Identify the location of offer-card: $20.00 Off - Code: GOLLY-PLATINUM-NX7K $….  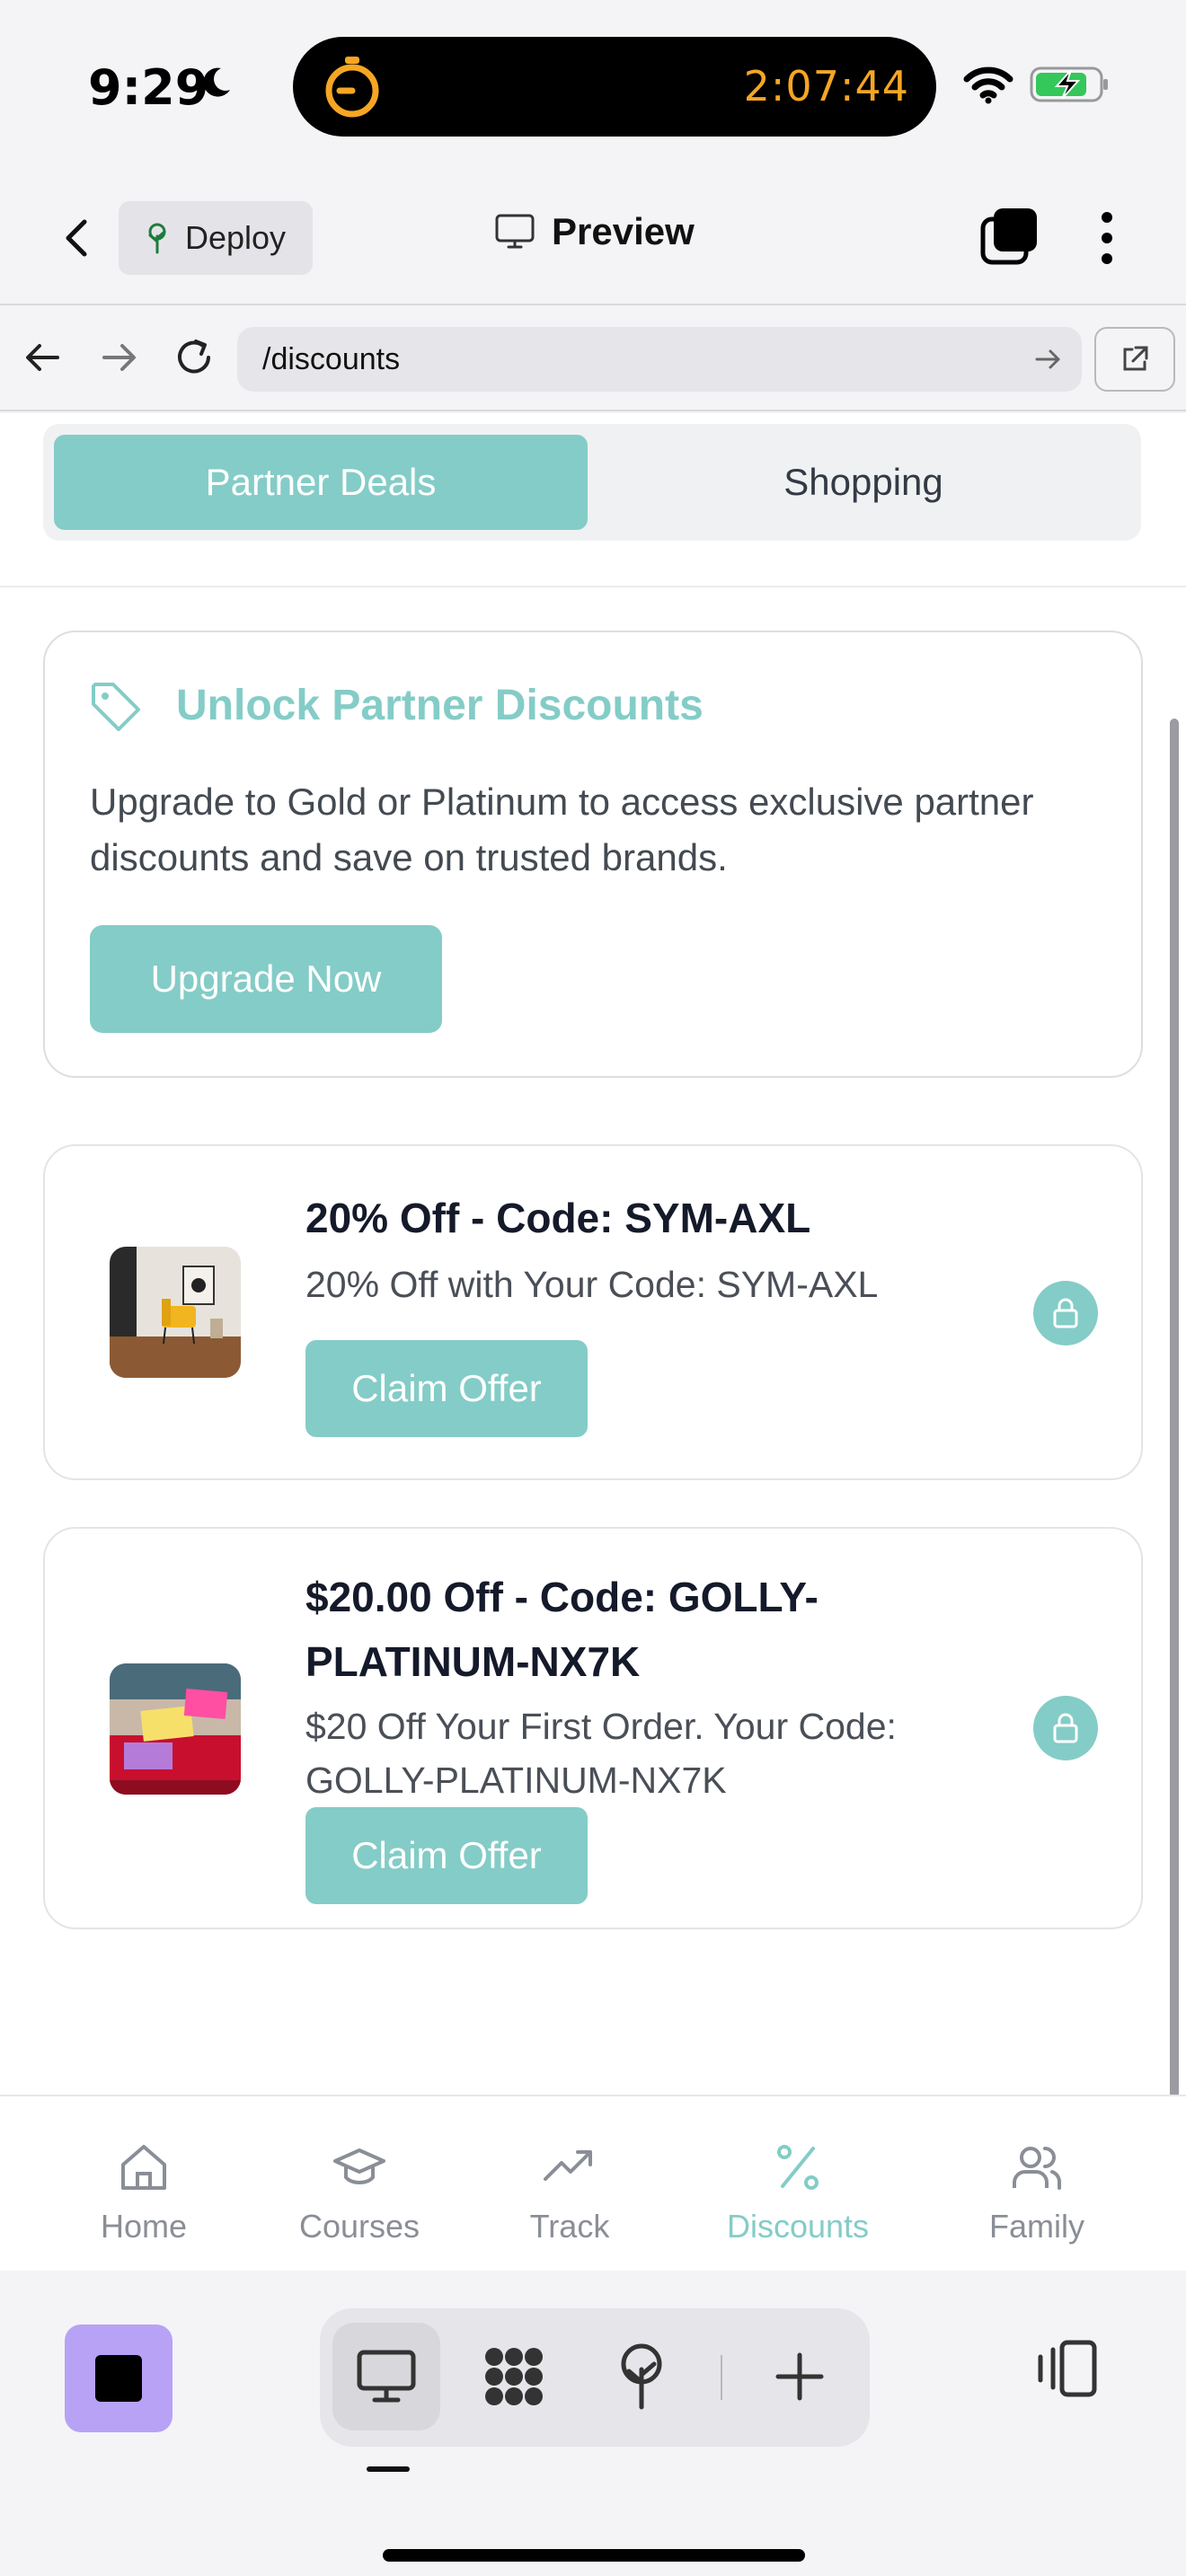
(593, 1728).